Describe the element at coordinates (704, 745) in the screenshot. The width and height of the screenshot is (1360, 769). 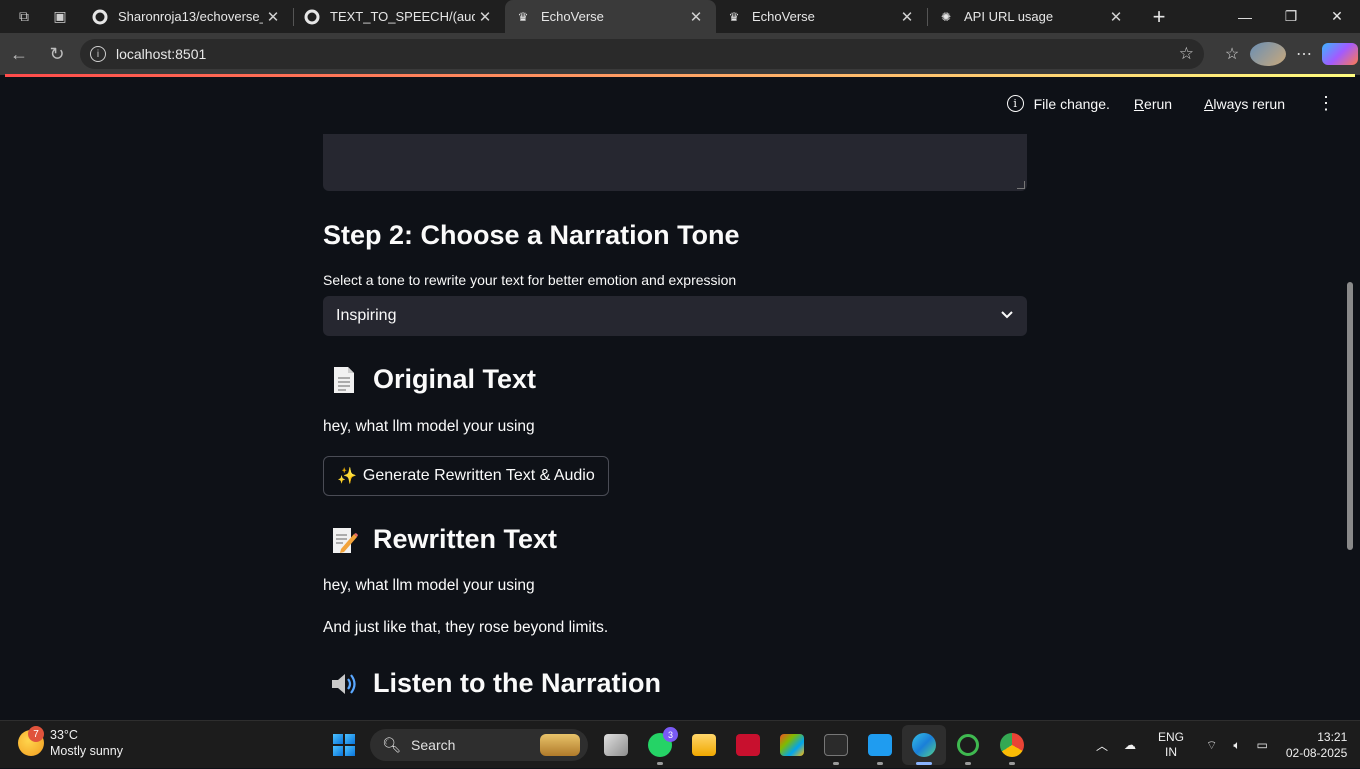
I see `file-explorer-icon` at that location.